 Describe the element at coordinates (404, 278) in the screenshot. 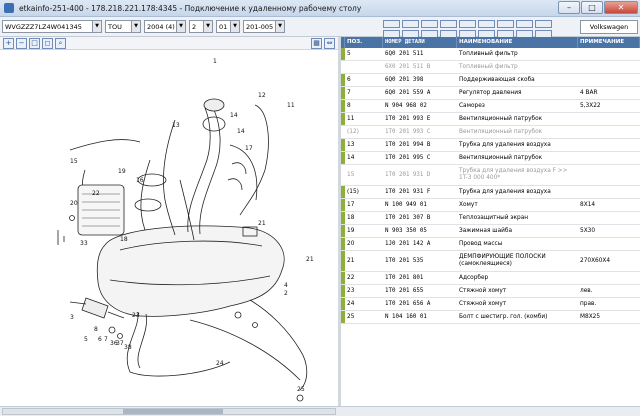

I see `row-part-number: 1T0 201 801` at that location.